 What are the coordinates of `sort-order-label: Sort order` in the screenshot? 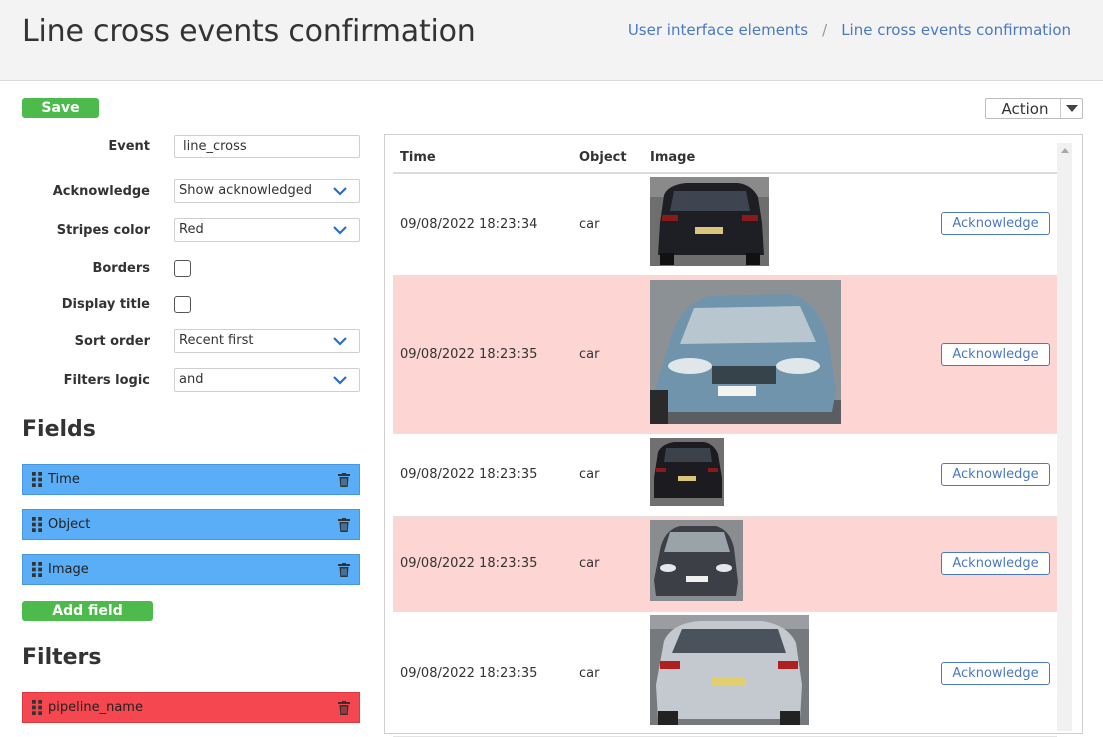 It's located at (112, 341).